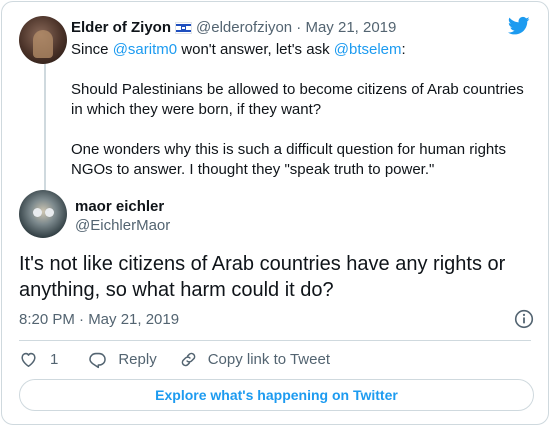 The height and width of the screenshot is (426, 550). I want to click on reply-button: Reply, so click(122, 359).